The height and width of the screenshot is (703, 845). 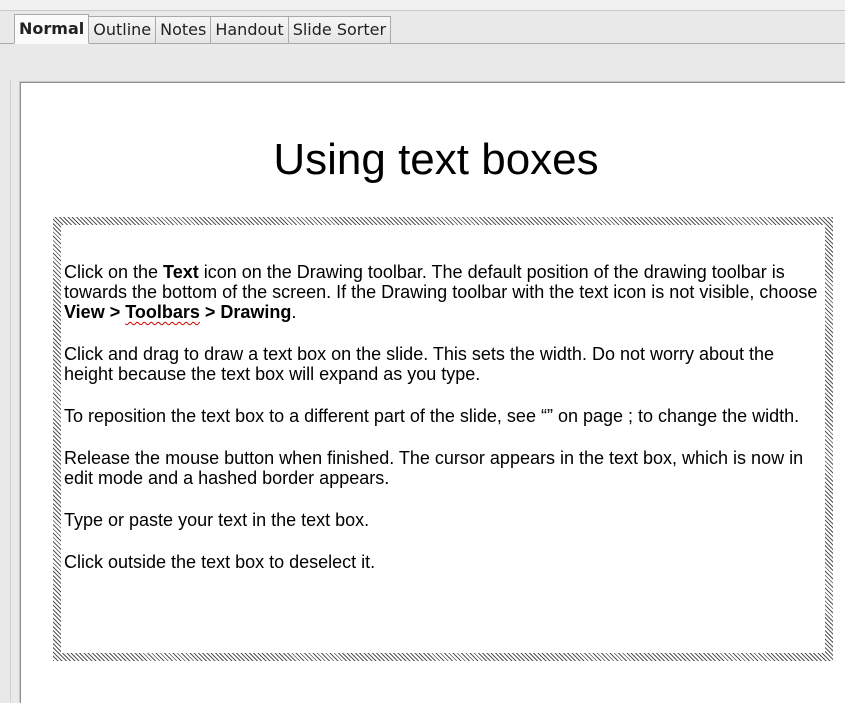 What do you see at coordinates (294, 312) in the screenshot?
I see `p1-text-3: .` at bounding box center [294, 312].